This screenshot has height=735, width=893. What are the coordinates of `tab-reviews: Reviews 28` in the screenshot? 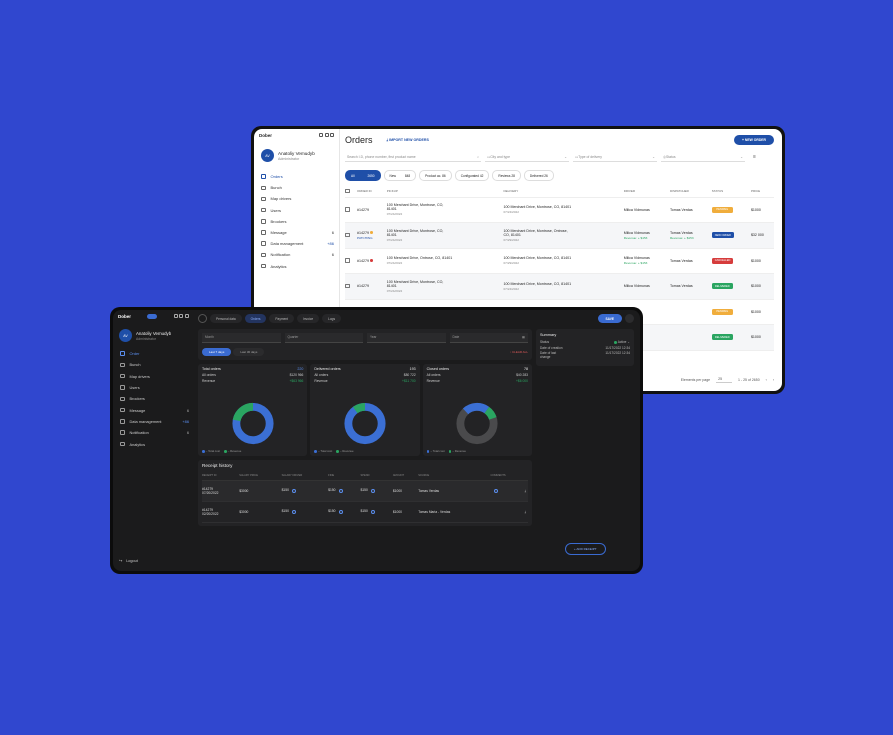 It's located at (506, 175).